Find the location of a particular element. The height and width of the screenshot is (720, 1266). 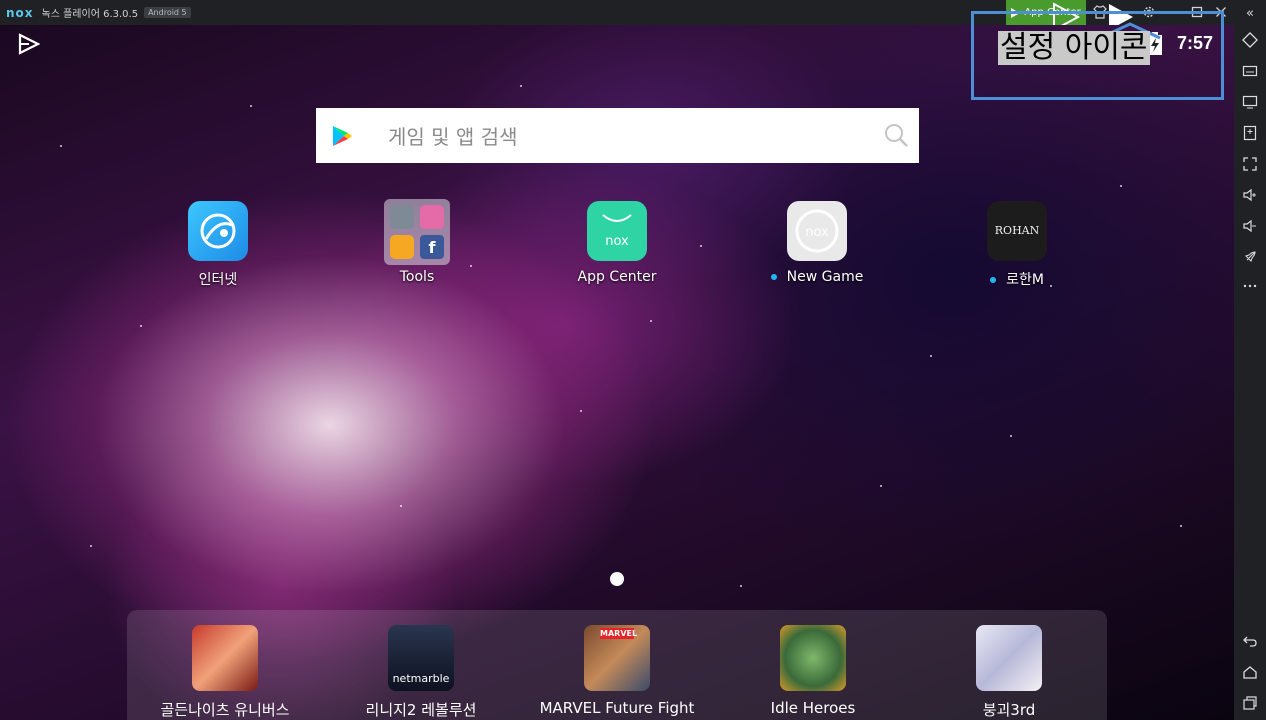

dock-app-label: 붕괴3rd is located at coordinates (1009, 710).